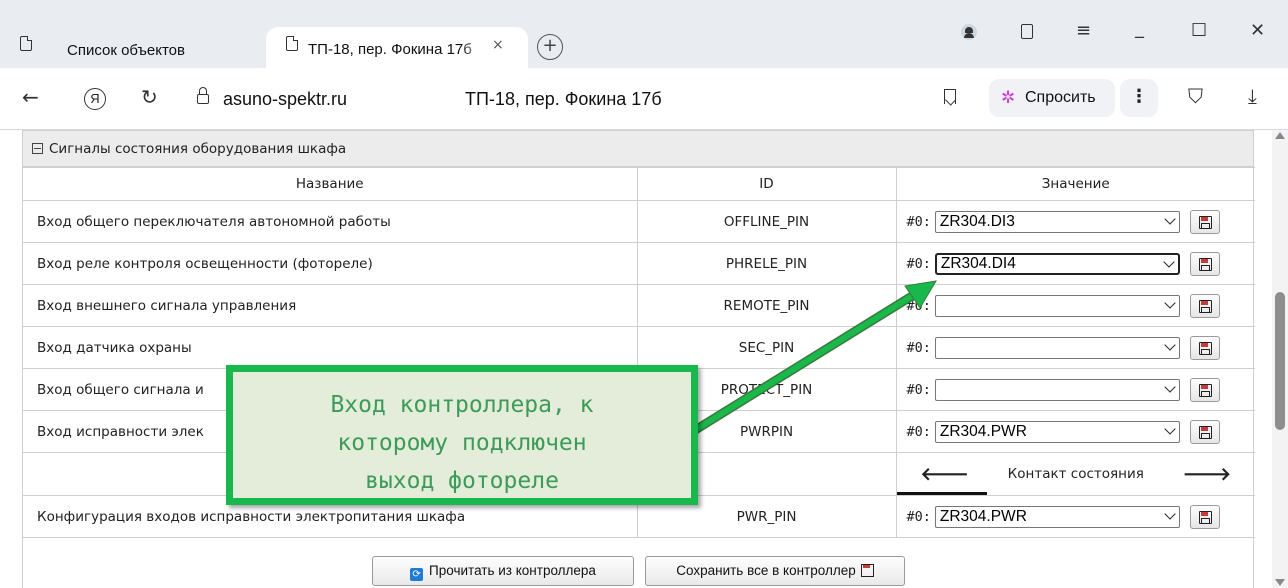 Image resolution: width=1288 pixels, height=588 pixels. Describe the element at coordinates (639, 347) in the screenshot. I see `table-row: Вход датчика охраны SEC_PIN #0:` at that location.